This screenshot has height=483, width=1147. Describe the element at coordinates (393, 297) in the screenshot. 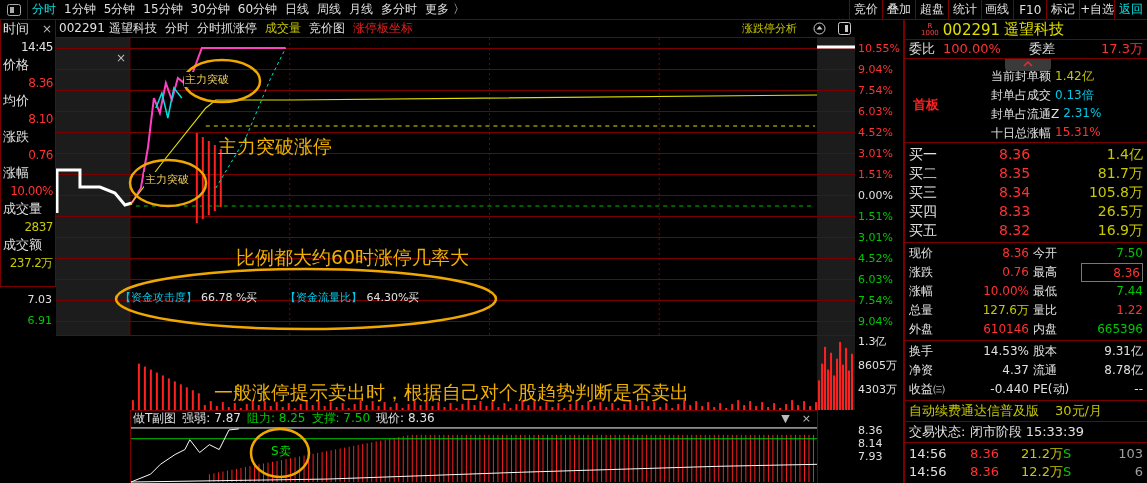

I see `capital-value: 64.30%买` at that location.